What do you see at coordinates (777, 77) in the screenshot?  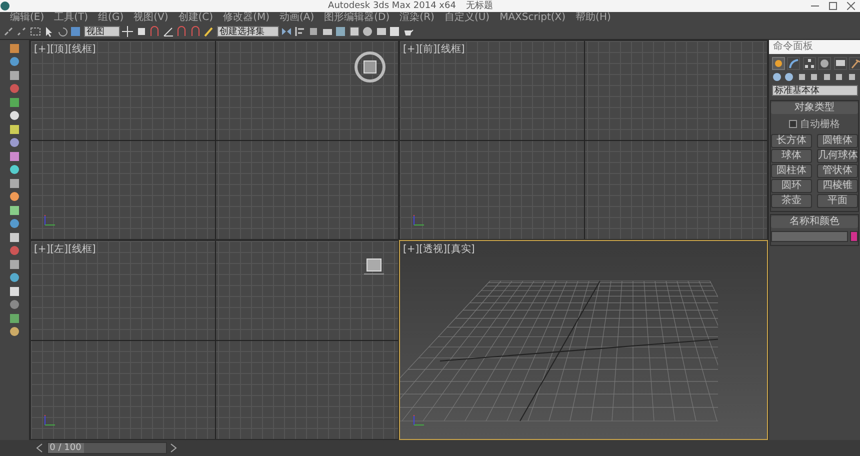 I see `sphere-icon` at bounding box center [777, 77].